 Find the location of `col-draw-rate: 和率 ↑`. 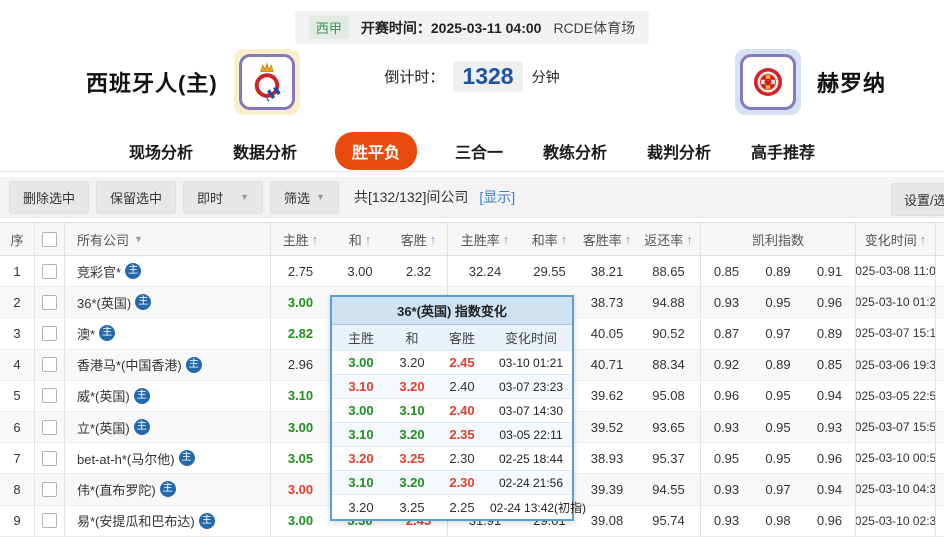

col-draw-rate: 和率 ↑ is located at coordinates (549, 239).